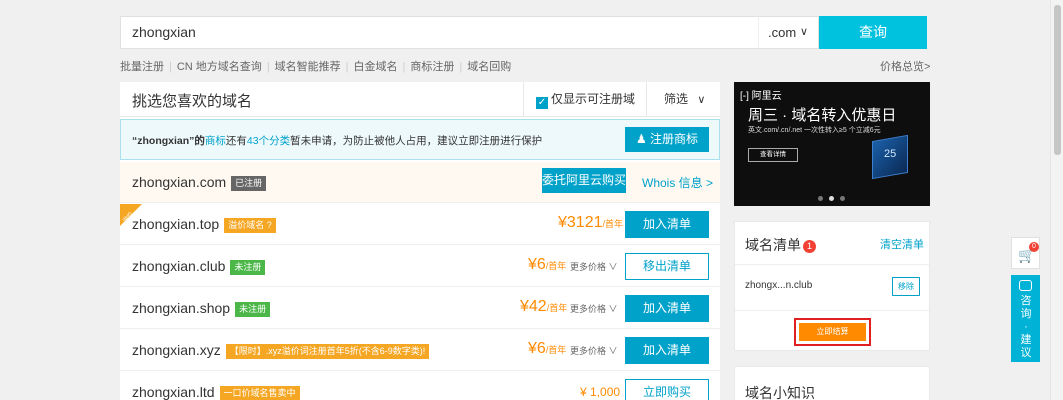  I want to click on notice-mid: 还有, so click(236, 141).